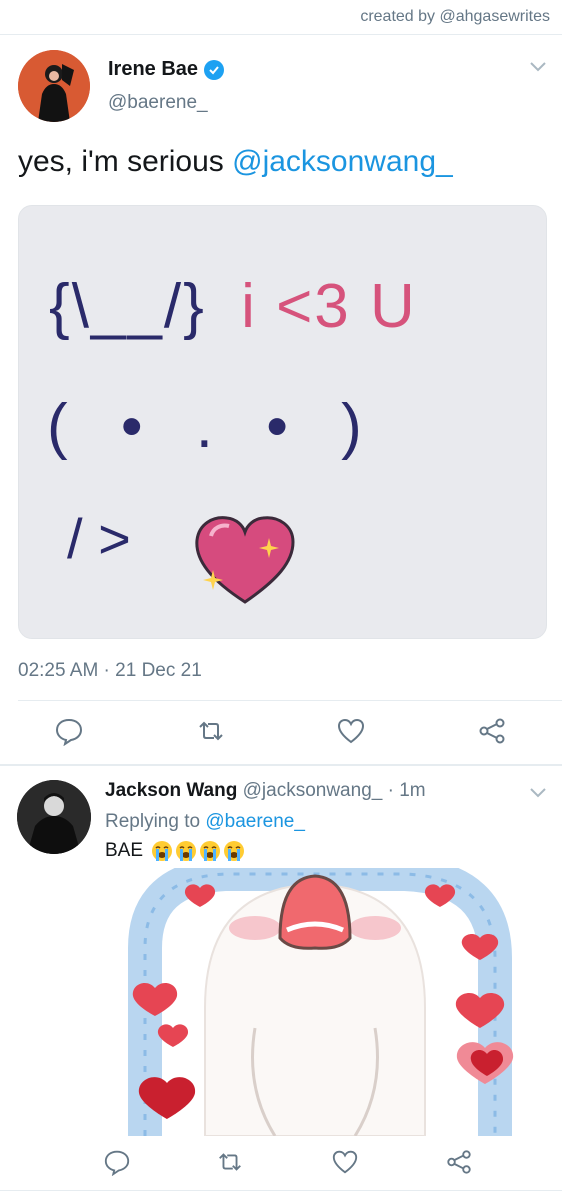 The width and height of the screenshot is (562, 1200). I want to click on bunny-arm-text: / >, so click(99, 538).